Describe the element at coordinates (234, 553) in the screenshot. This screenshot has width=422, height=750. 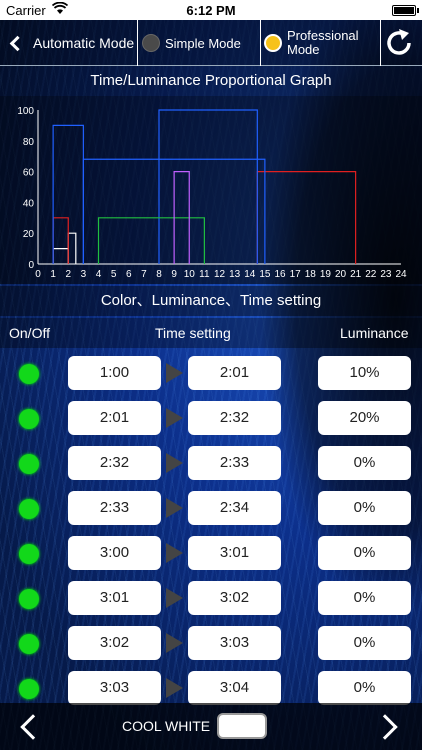
I see `end-time-field: 3:01` at that location.